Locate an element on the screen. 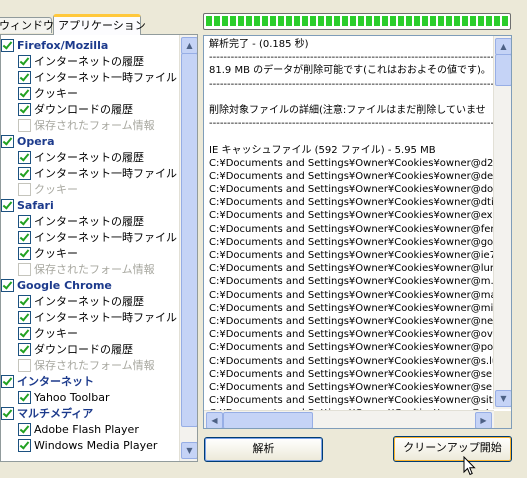 The image size is (527, 478). analyze-button: 解析 is located at coordinates (263, 449).